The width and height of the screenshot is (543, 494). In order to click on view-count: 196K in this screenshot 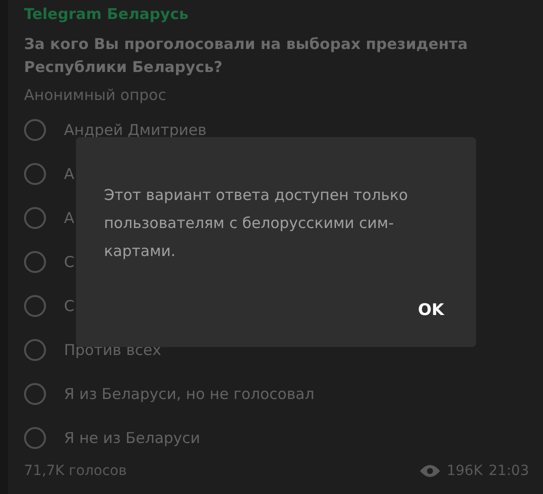, I will do `click(464, 471)`.